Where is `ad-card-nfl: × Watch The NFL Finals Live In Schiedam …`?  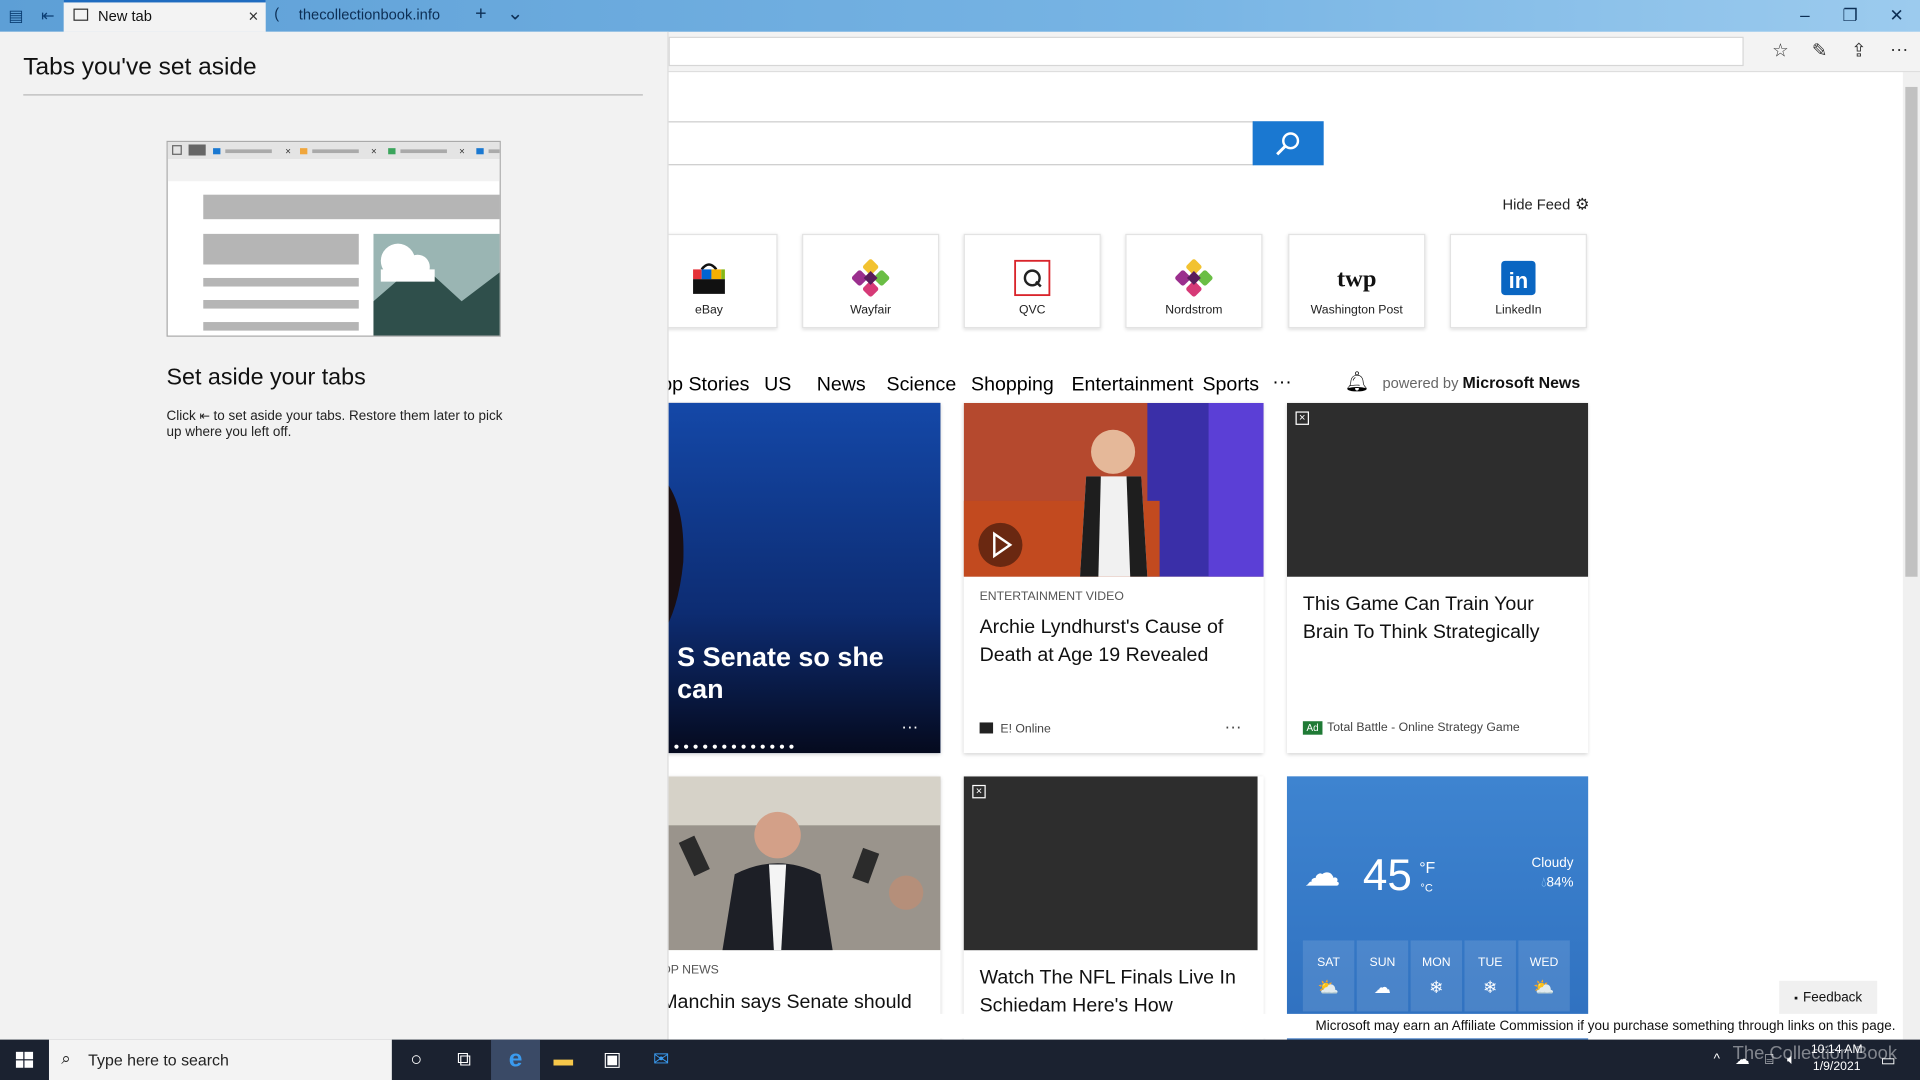
ad-card-nfl: × Watch The NFL Finals Live In Schiedam … is located at coordinates (1113, 908).